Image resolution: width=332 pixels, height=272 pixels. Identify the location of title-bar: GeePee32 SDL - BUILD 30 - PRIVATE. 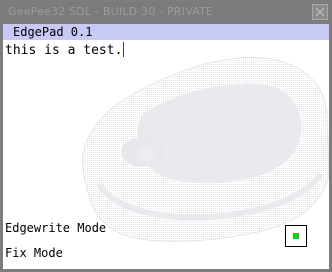
(166, 12).